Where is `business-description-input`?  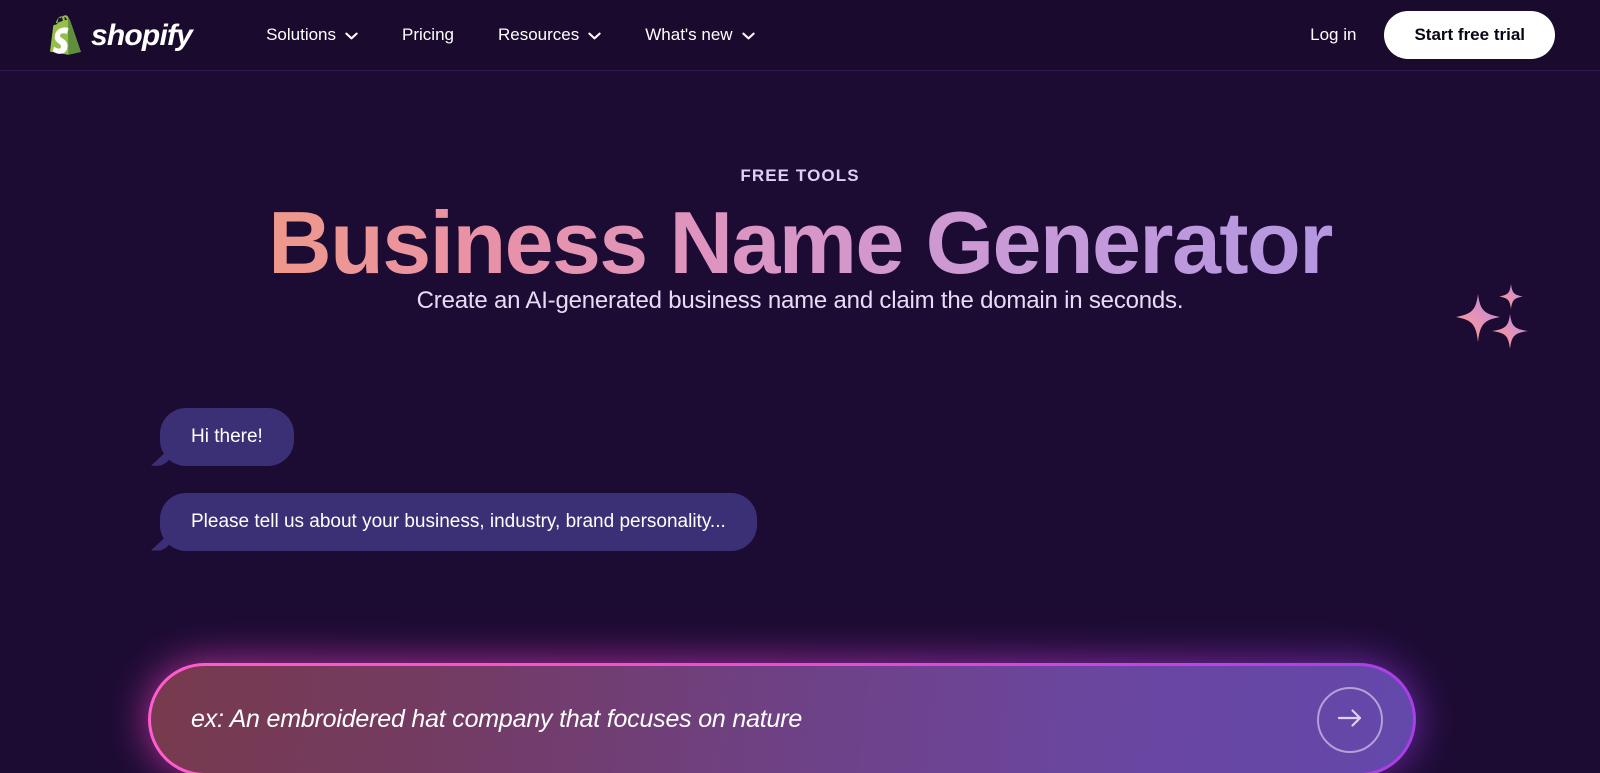 business-description-input is located at coordinates (747, 719).